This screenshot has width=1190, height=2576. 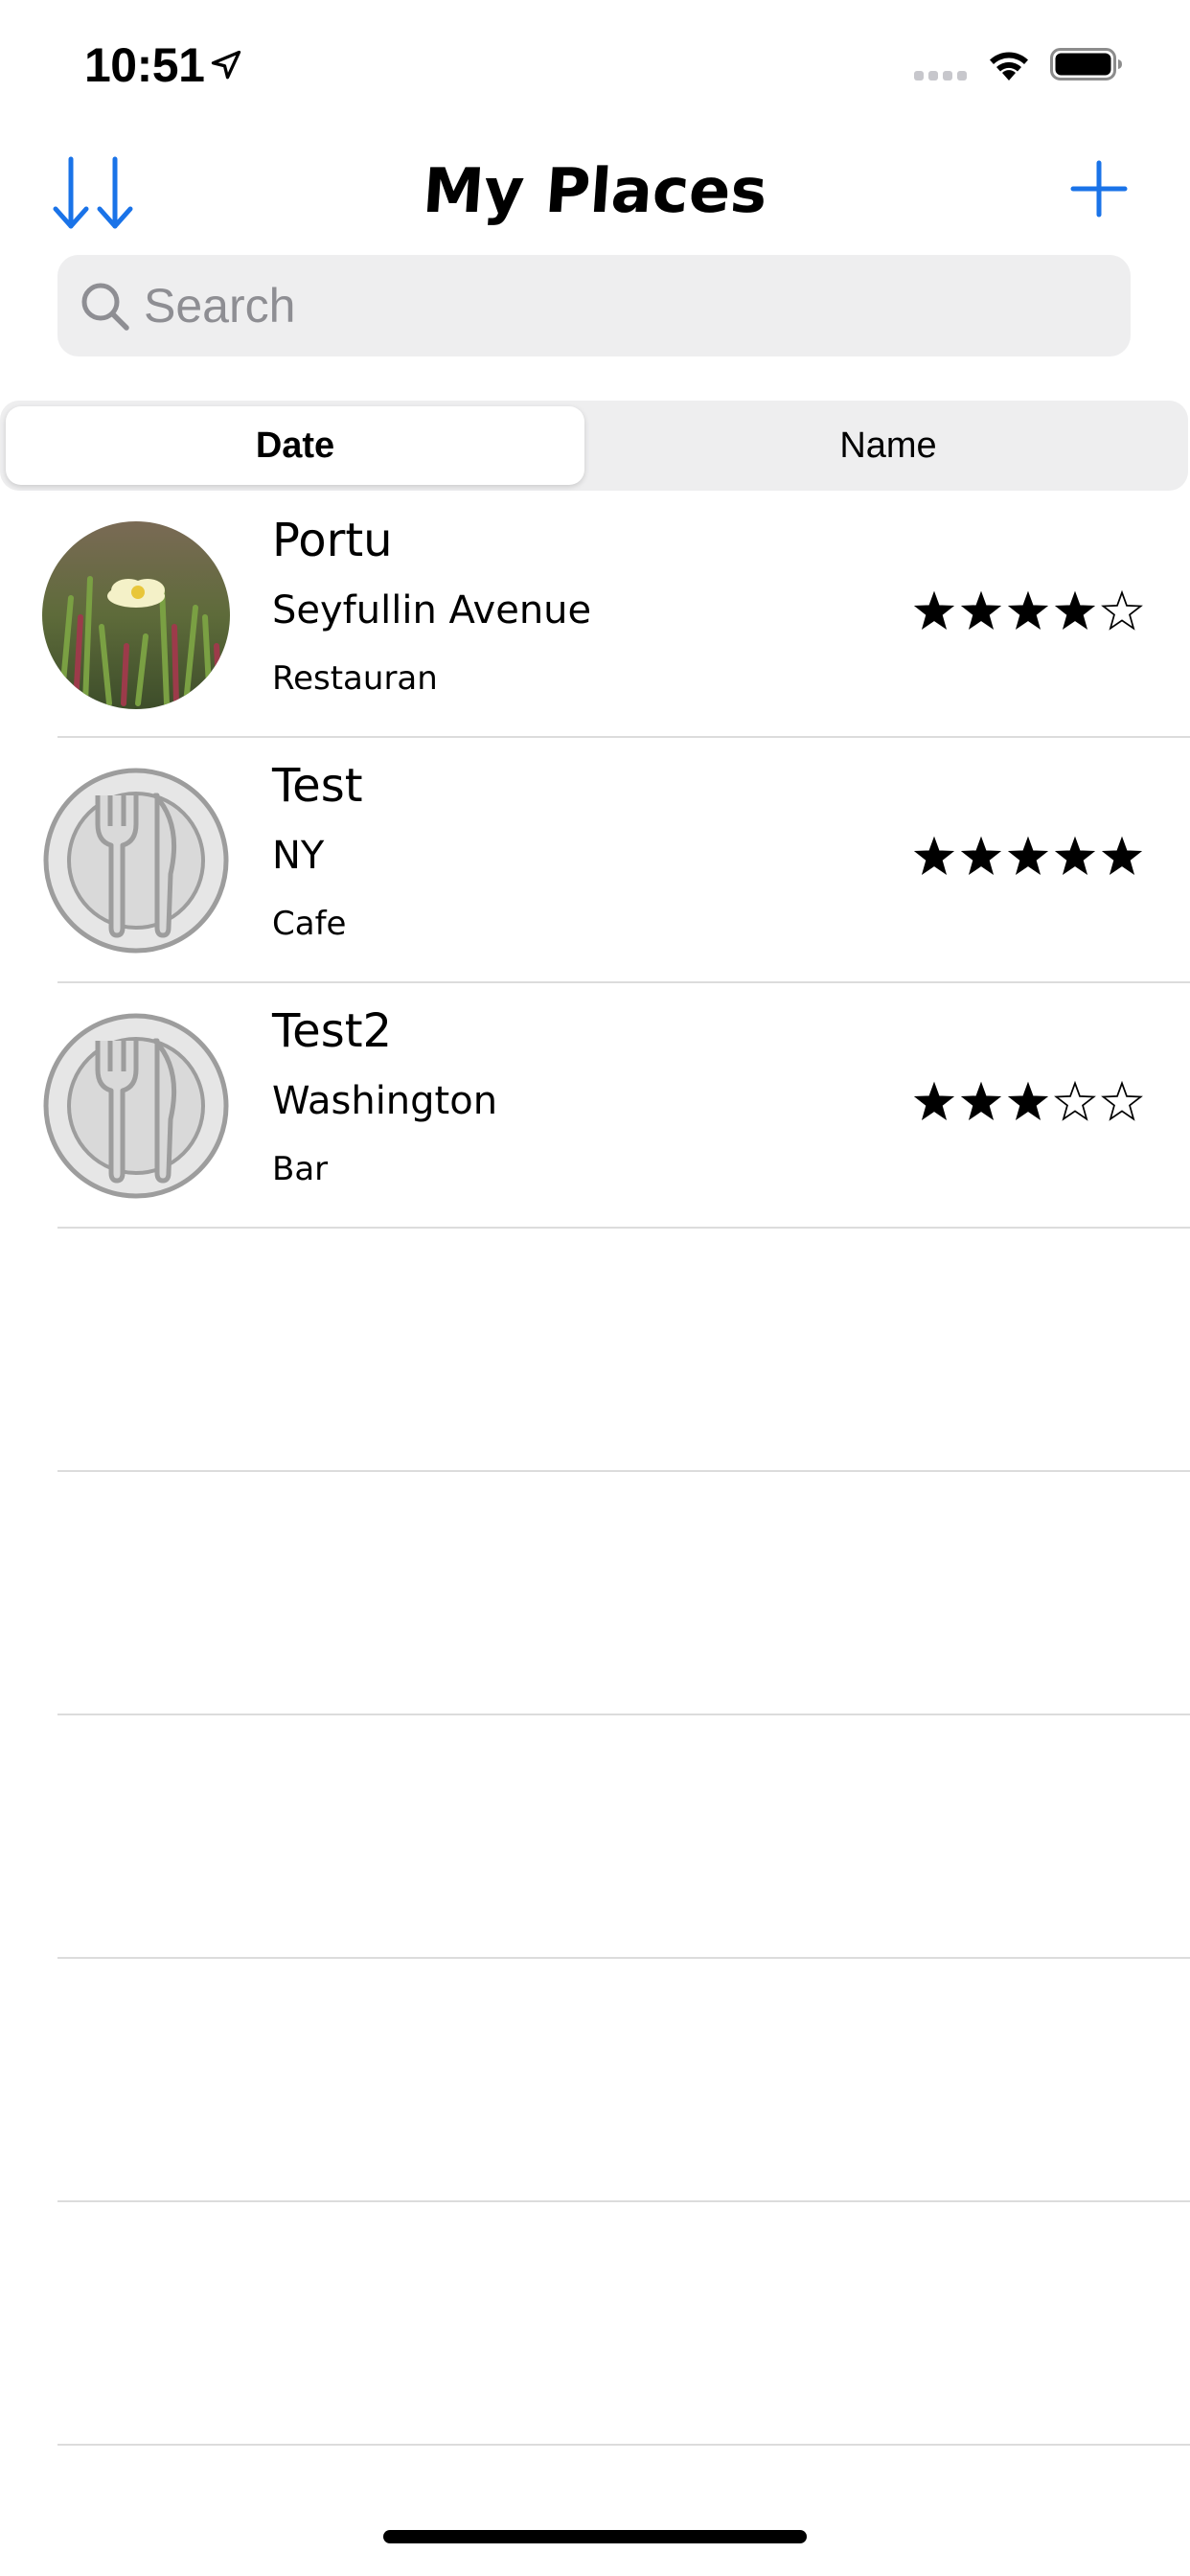 I want to click on search-bar, so click(x=594, y=305).